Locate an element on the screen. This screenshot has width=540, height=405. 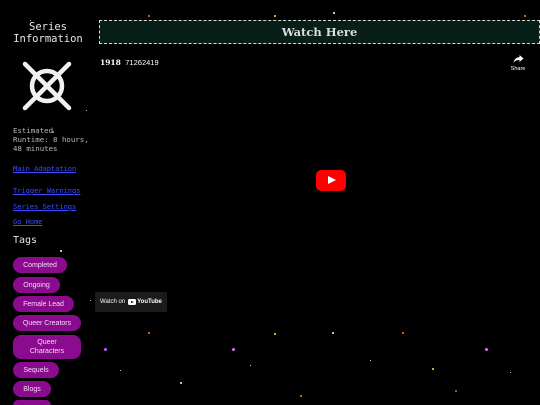
youtube-icon: YouTube is located at coordinates (145, 302).